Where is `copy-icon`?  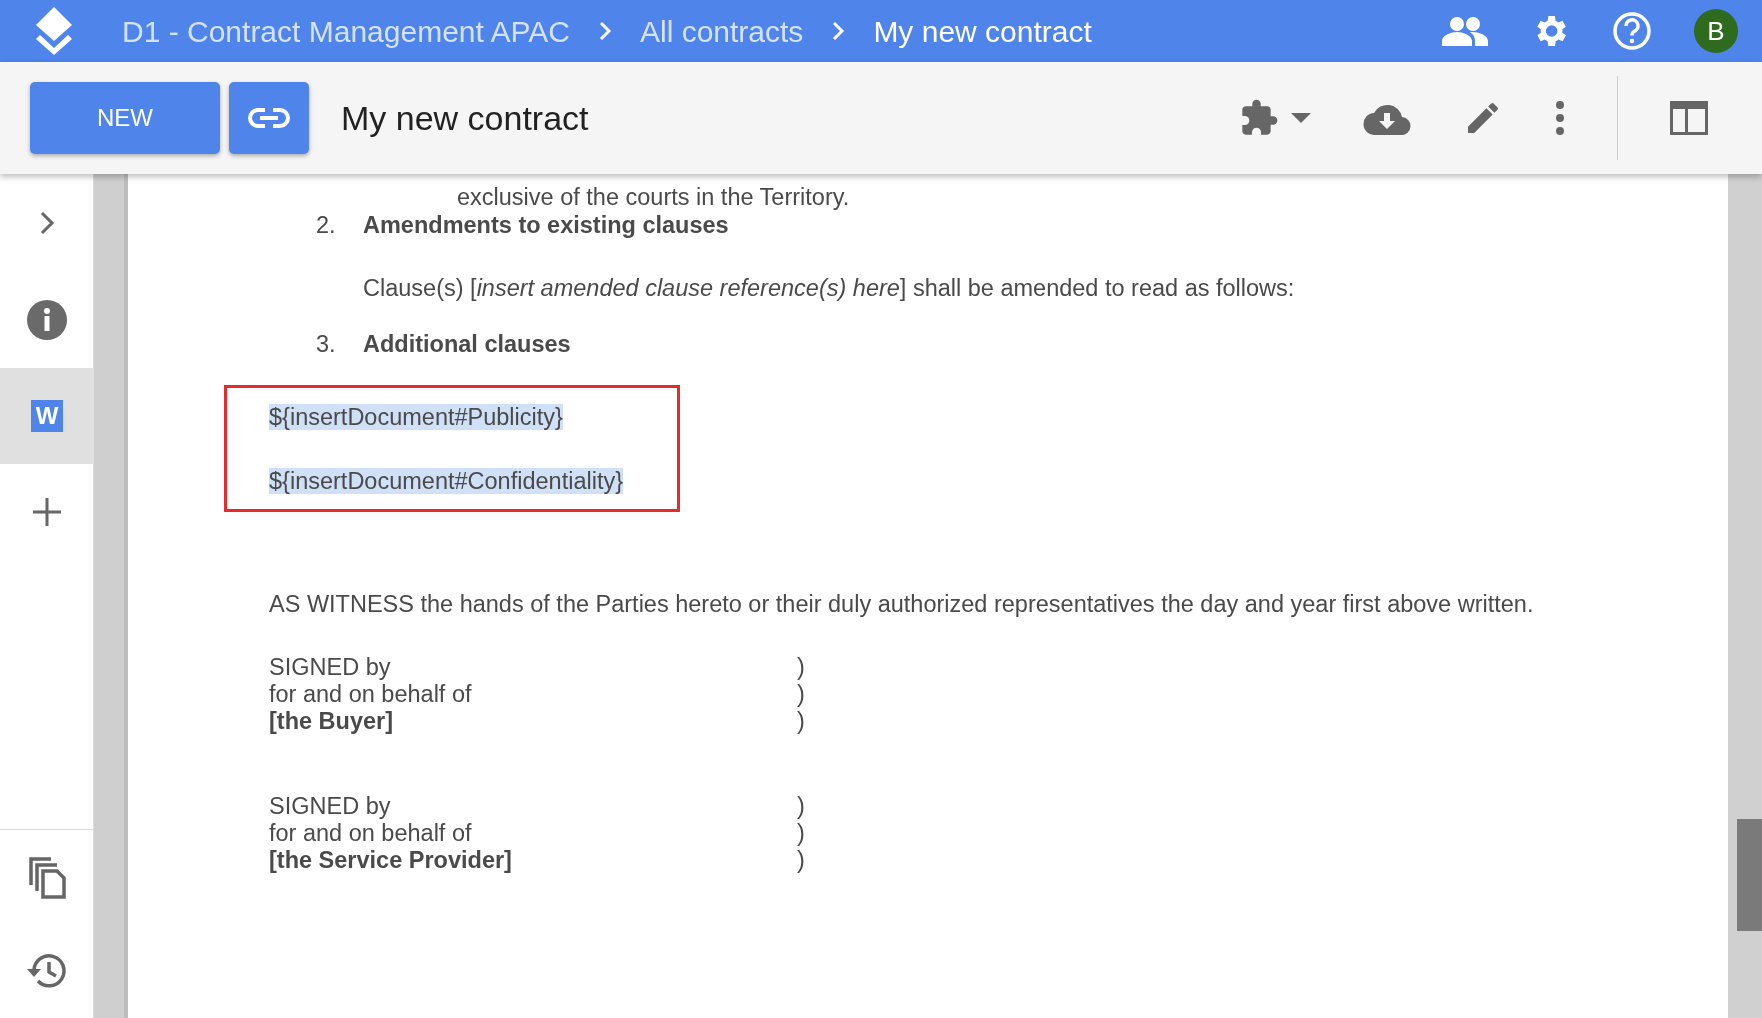 copy-icon is located at coordinates (47, 877).